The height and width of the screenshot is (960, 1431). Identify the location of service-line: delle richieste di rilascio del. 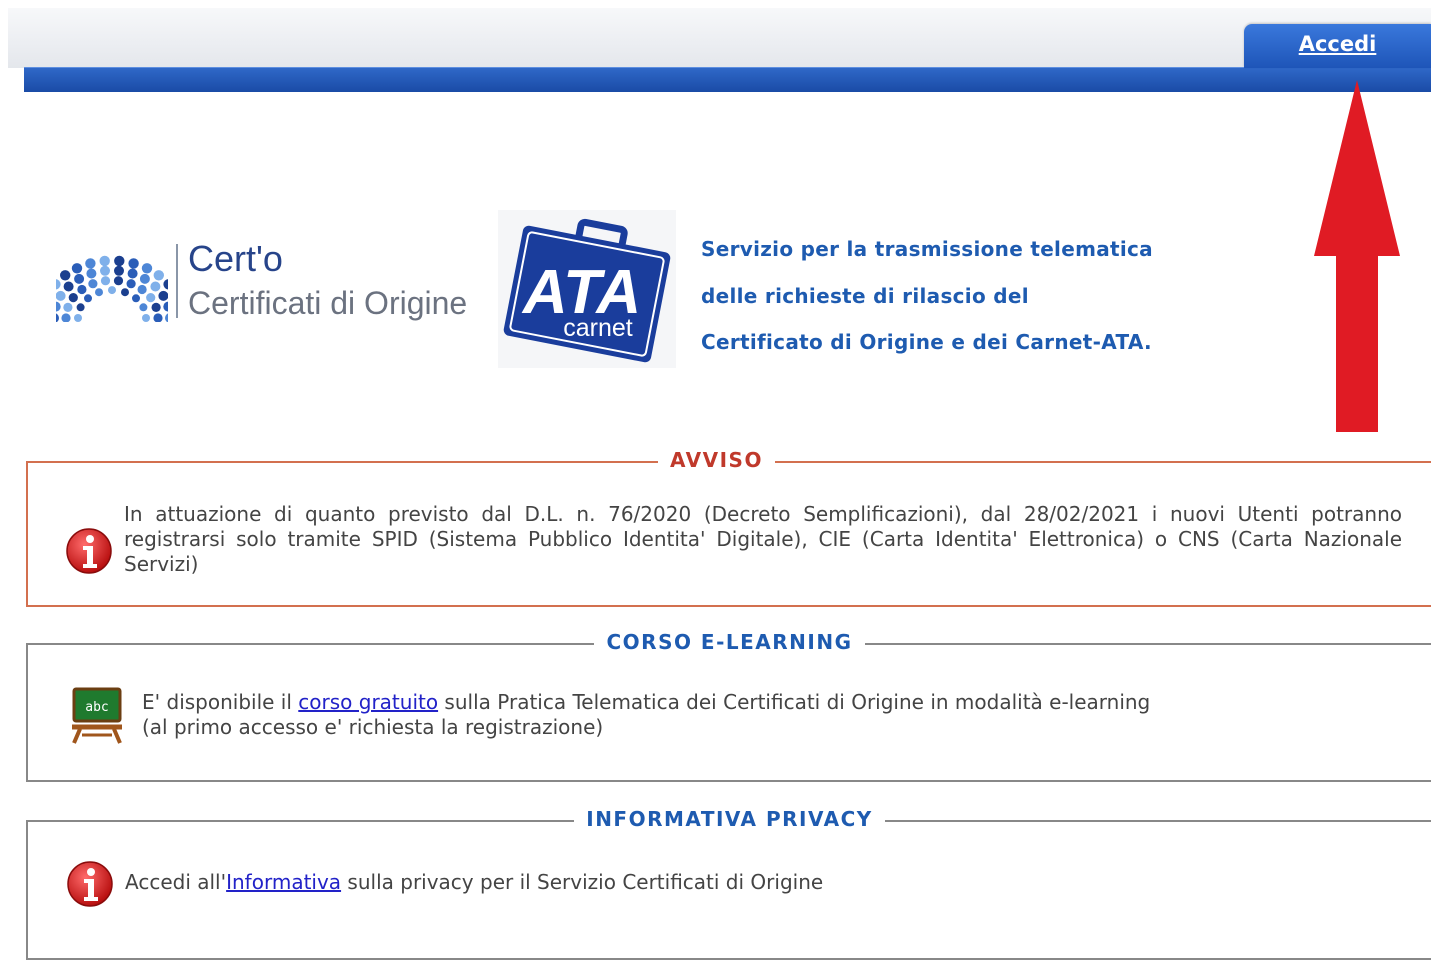
(865, 295).